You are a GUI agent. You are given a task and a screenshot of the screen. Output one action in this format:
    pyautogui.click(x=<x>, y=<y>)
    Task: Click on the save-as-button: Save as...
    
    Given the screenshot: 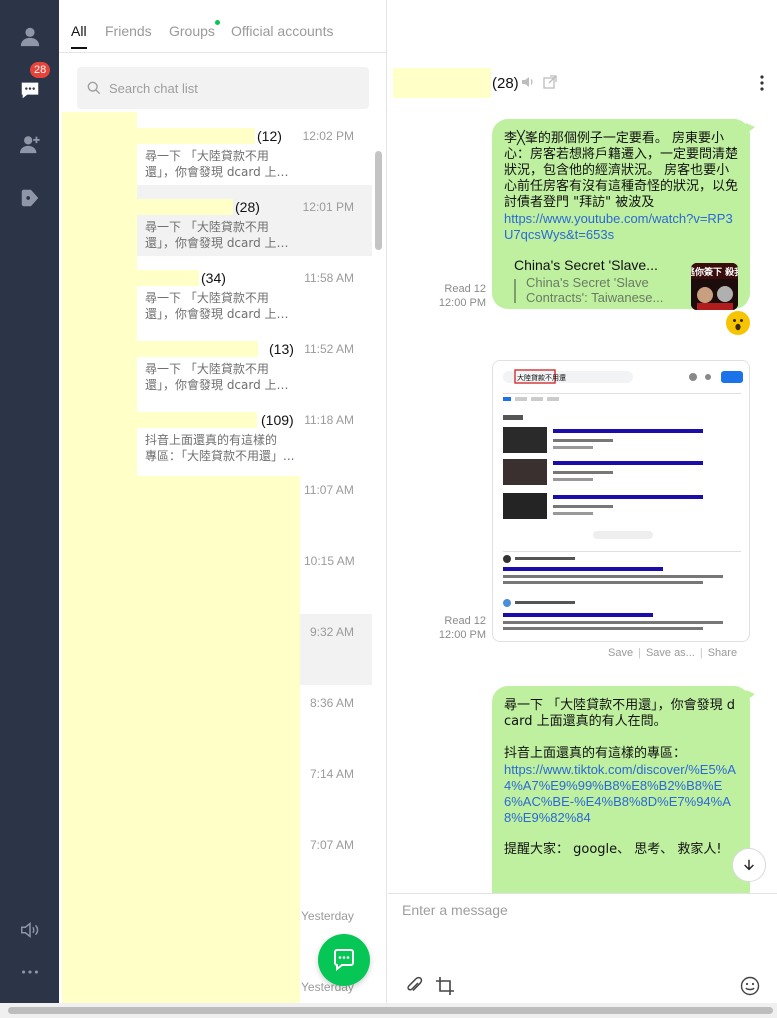 What is the action you would take?
    pyautogui.click(x=670, y=653)
    